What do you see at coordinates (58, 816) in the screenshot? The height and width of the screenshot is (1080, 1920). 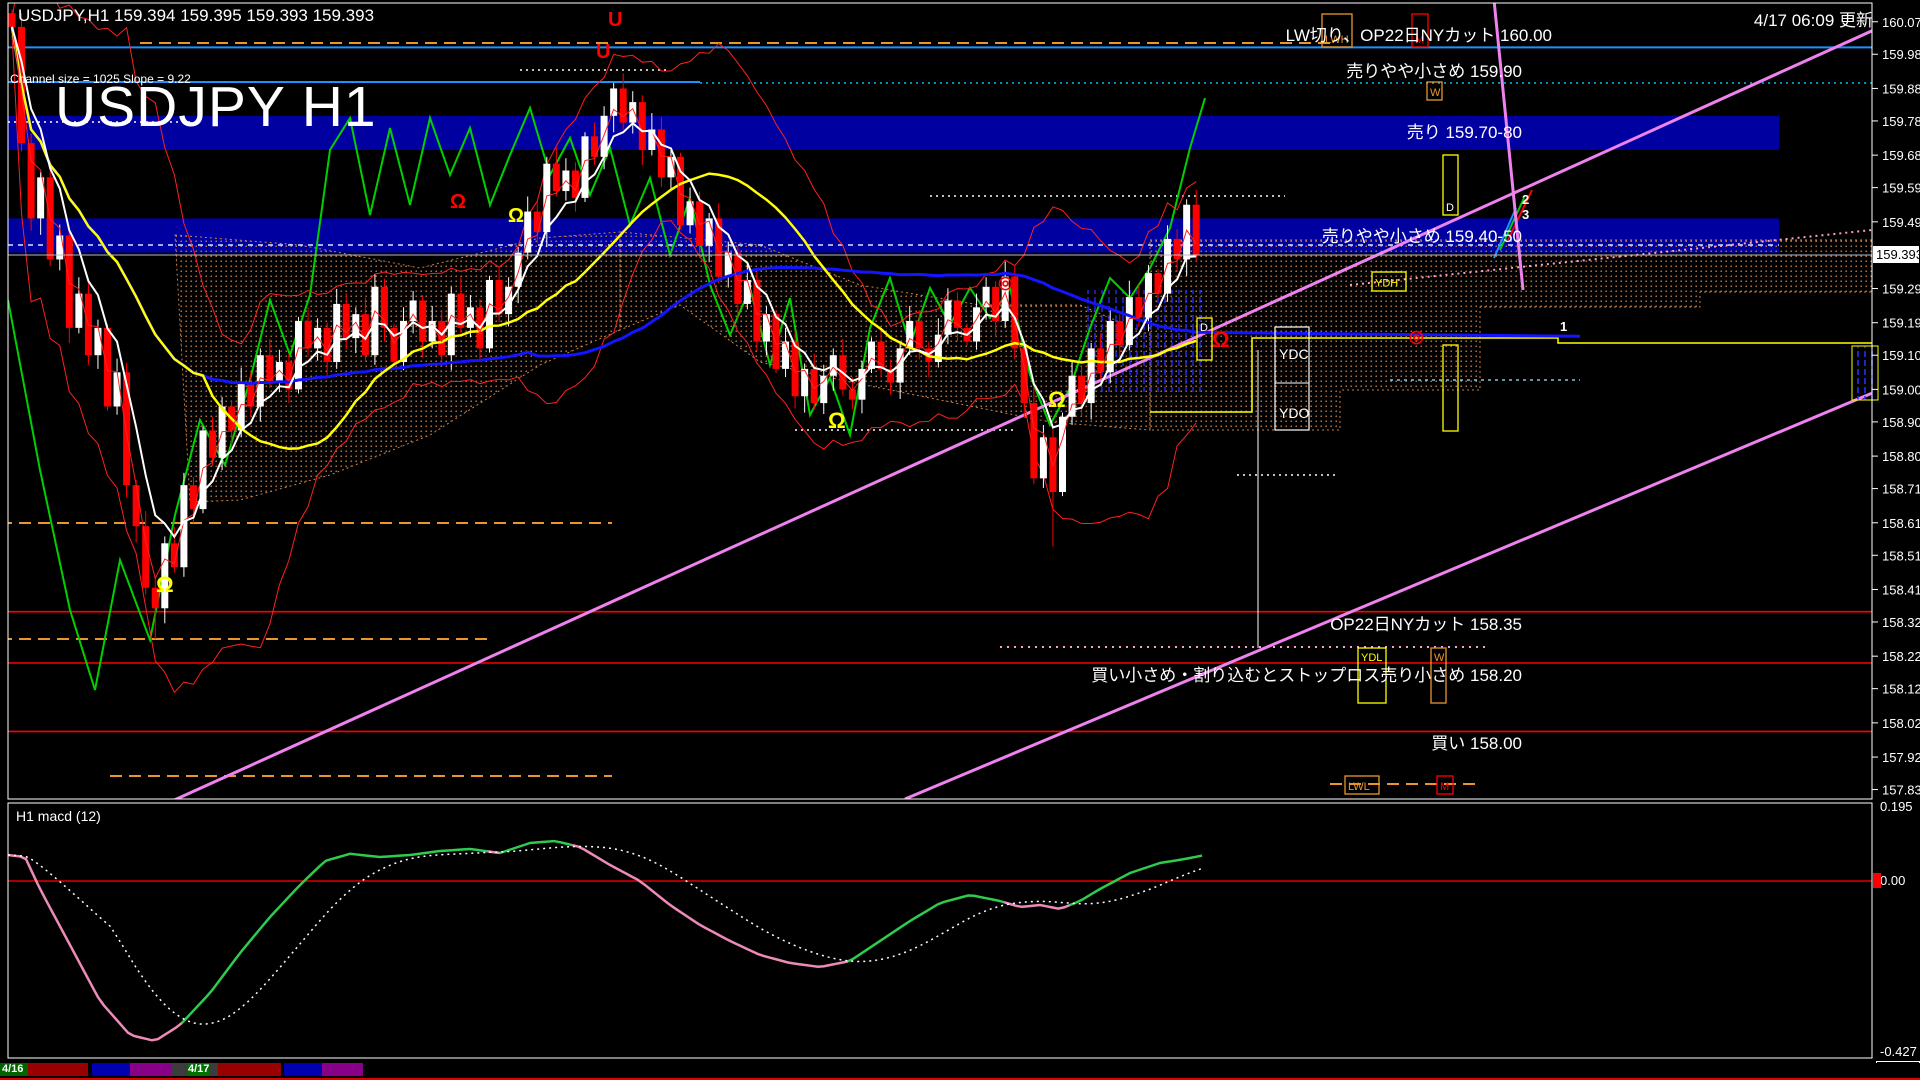 I see `macd-panel-label: H1 macd (12)` at bounding box center [58, 816].